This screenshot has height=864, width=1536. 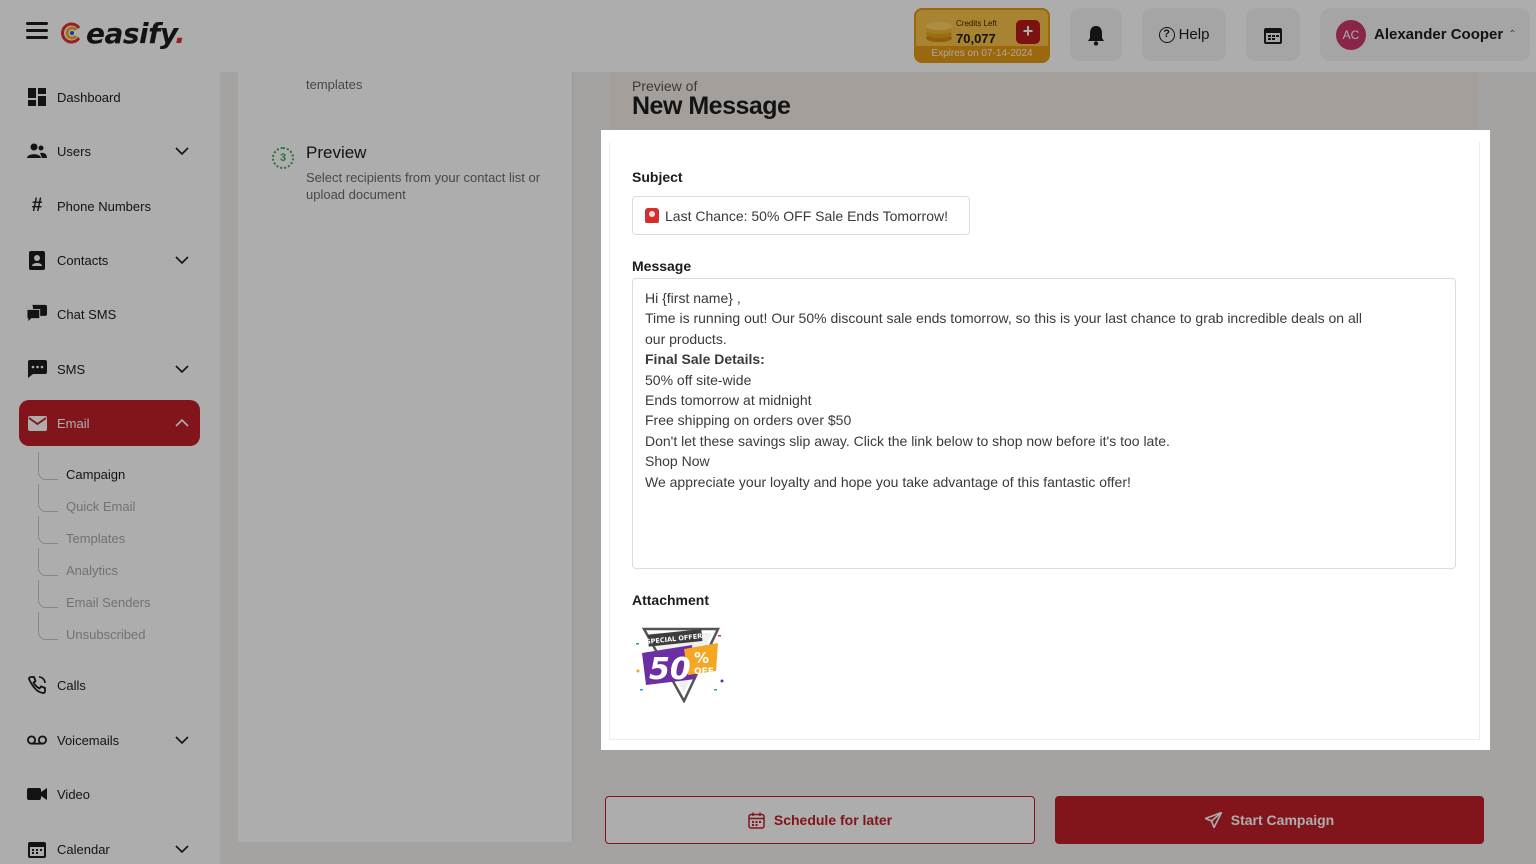 What do you see at coordinates (37, 31) in the screenshot?
I see `menu-icon` at bounding box center [37, 31].